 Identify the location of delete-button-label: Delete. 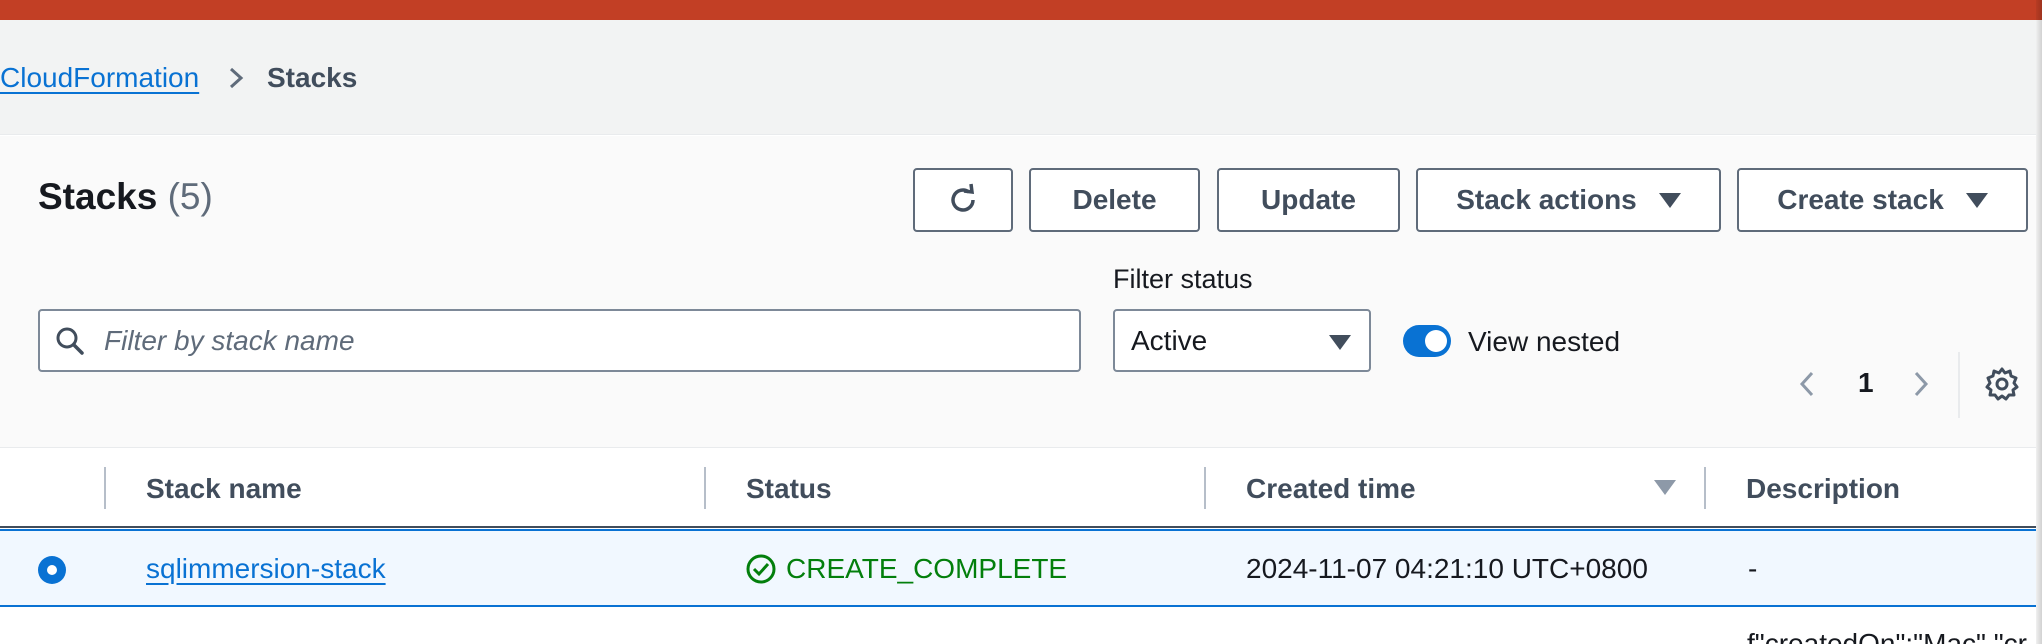
(1114, 199).